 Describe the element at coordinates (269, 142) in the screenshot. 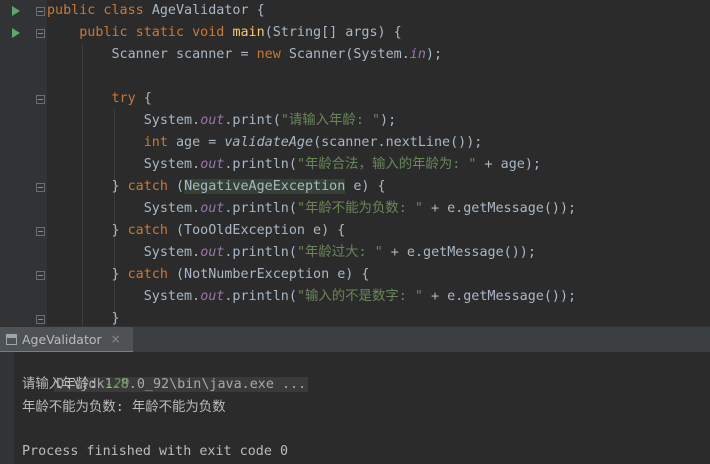

I see `code-token: validateAge` at that location.